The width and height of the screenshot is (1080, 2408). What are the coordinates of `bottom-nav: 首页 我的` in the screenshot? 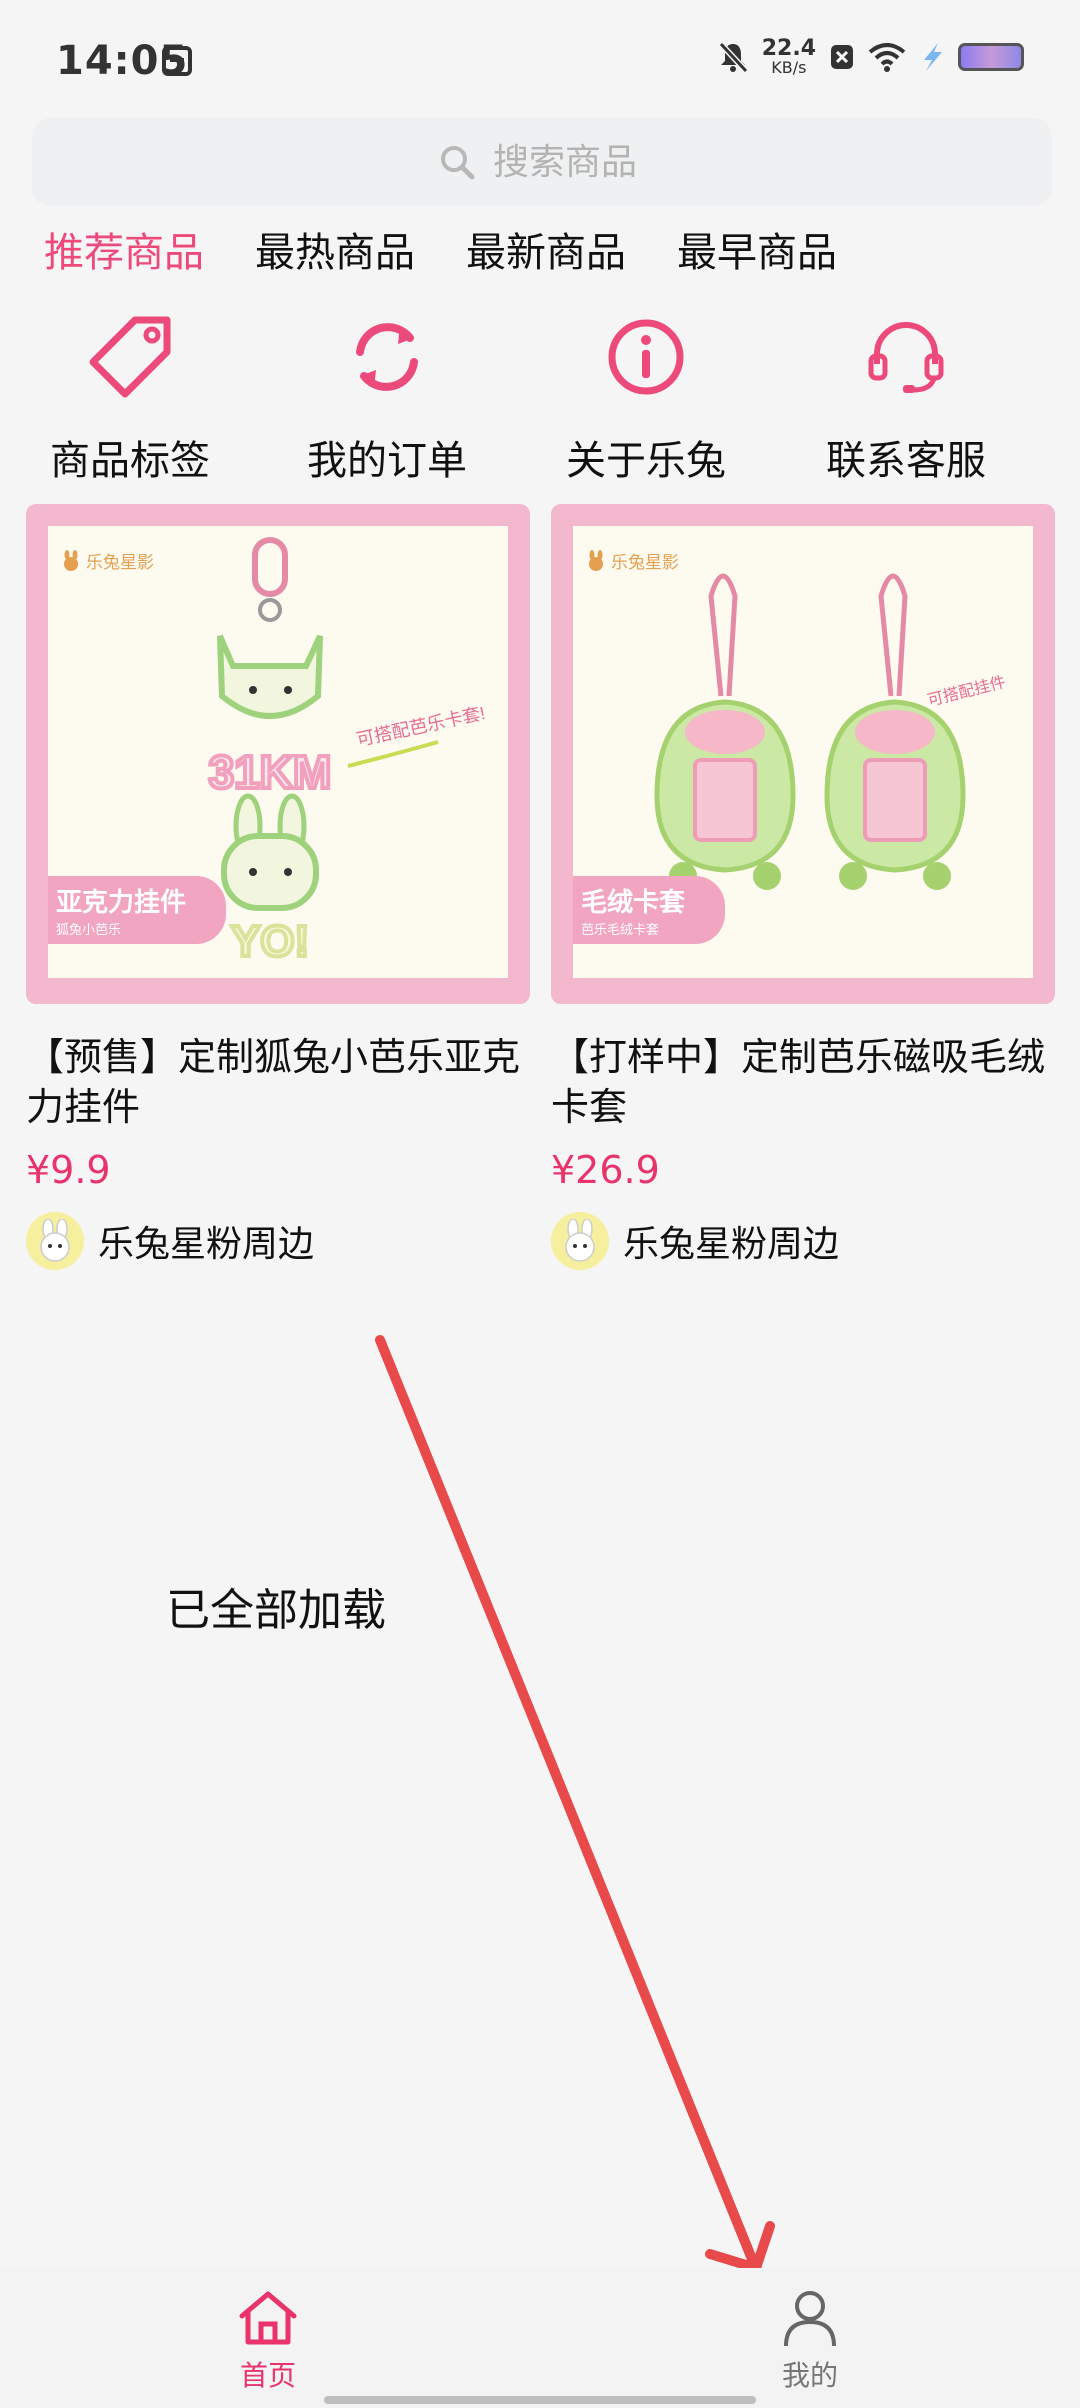 It's located at (540, 2338).